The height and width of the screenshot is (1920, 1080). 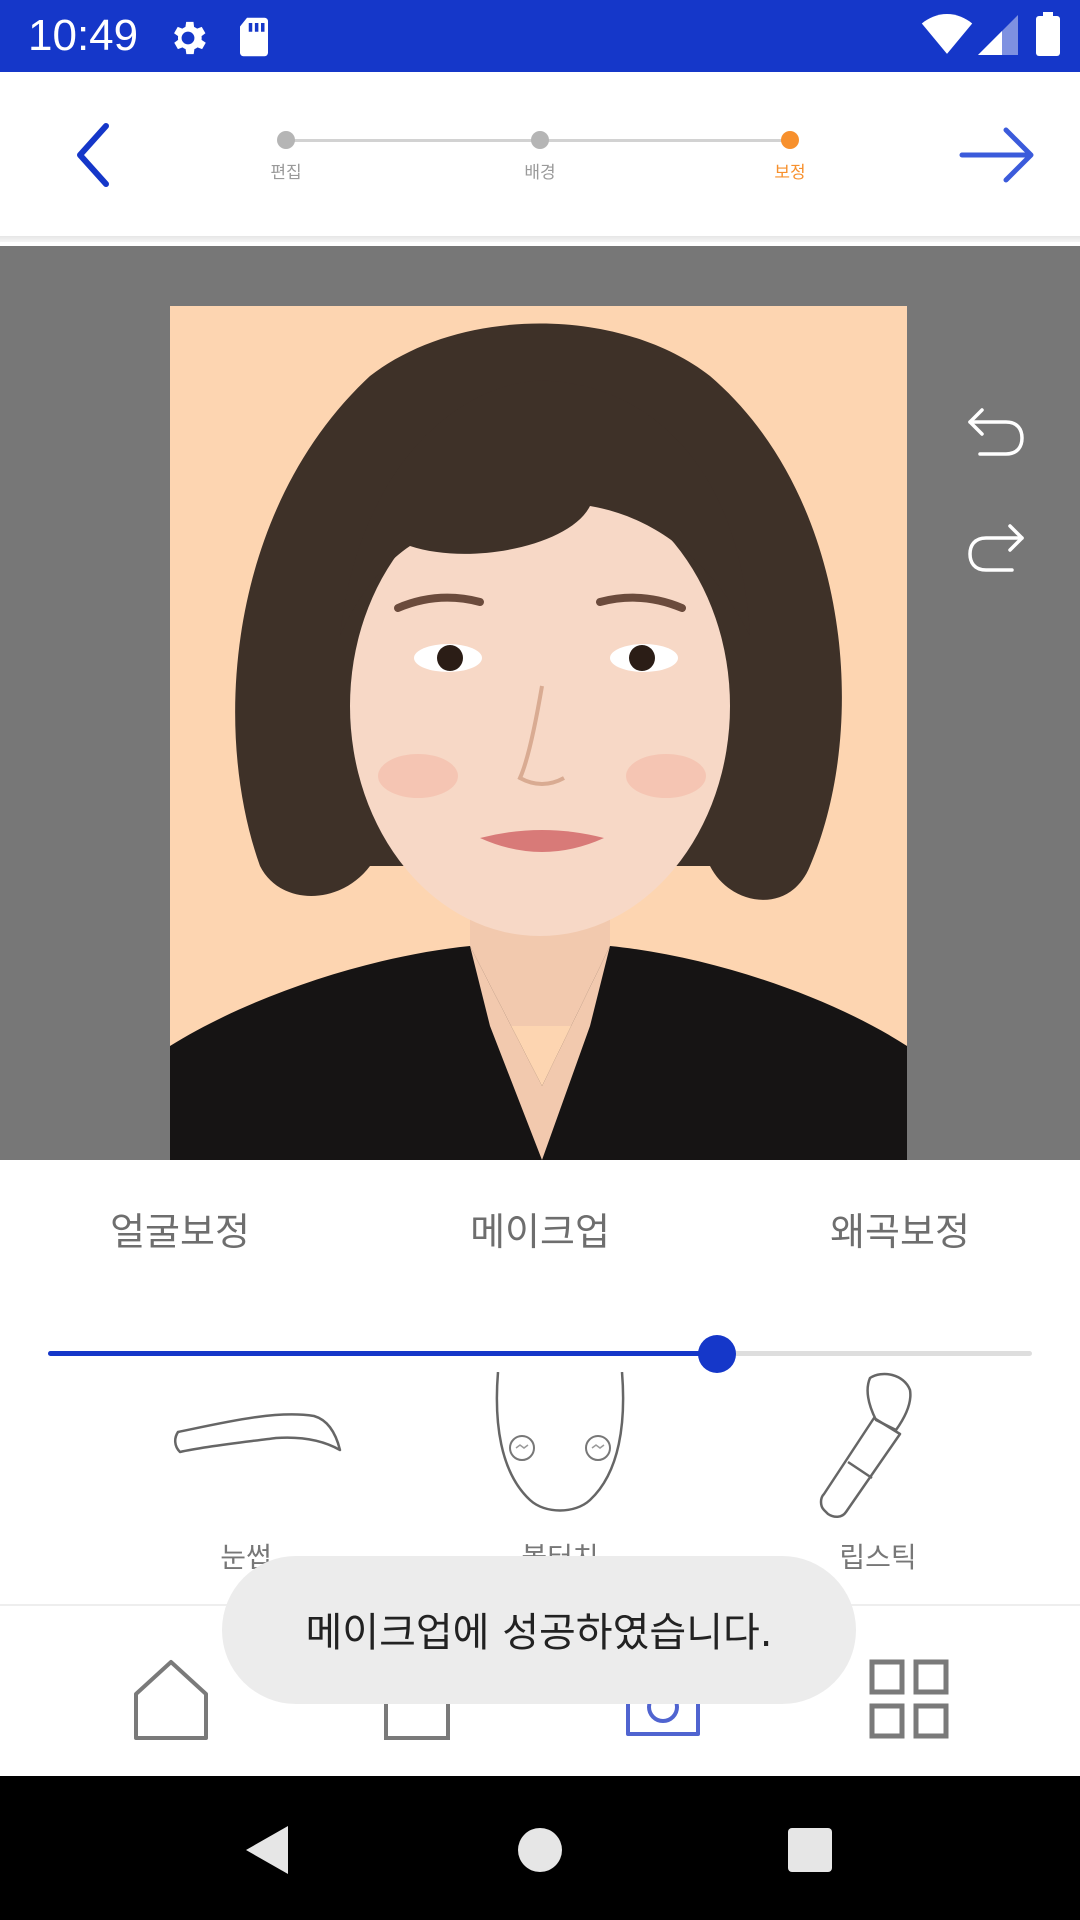 I want to click on gear-icon, so click(x=190, y=38).